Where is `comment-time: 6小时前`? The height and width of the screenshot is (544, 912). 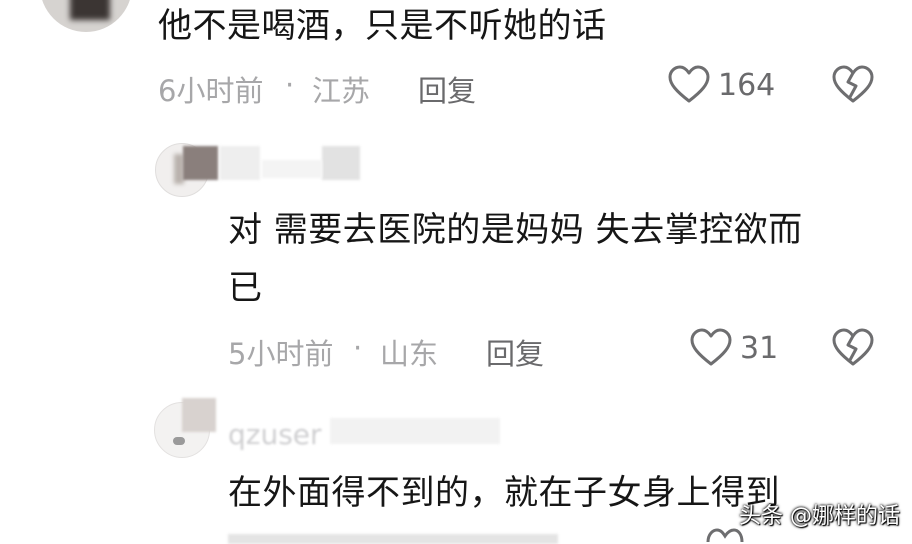 comment-time: 6小时前 is located at coordinates (211, 91).